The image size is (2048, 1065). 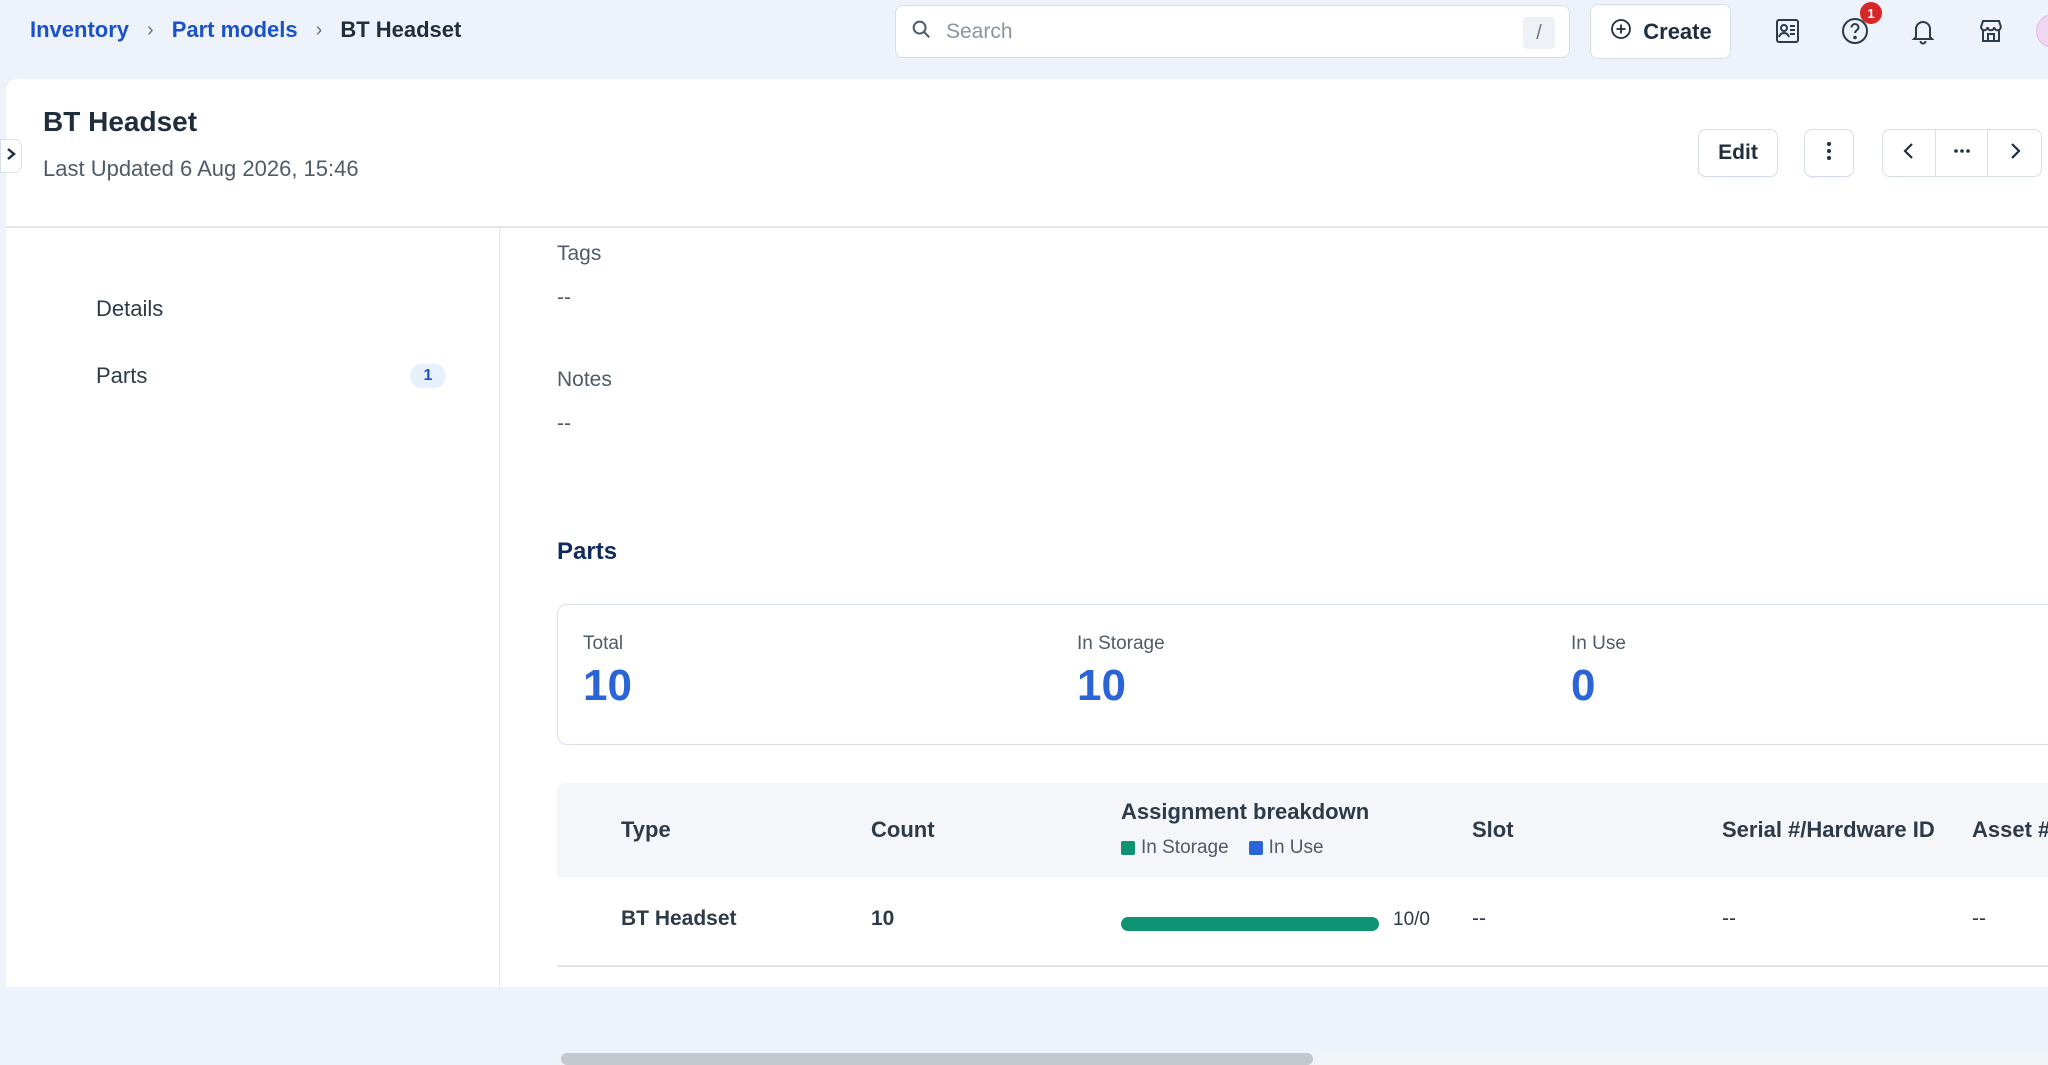 What do you see at coordinates (1296, 847) in the screenshot?
I see `legend-label: In Use` at bounding box center [1296, 847].